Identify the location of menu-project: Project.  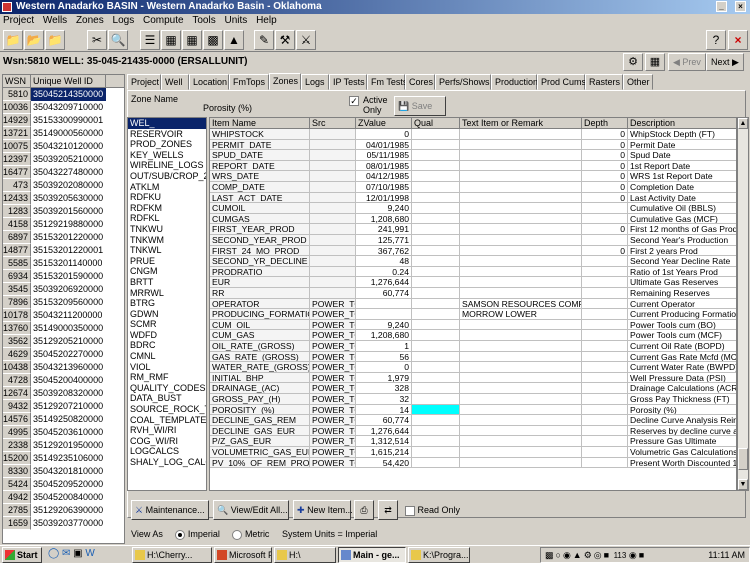
(18, 20).